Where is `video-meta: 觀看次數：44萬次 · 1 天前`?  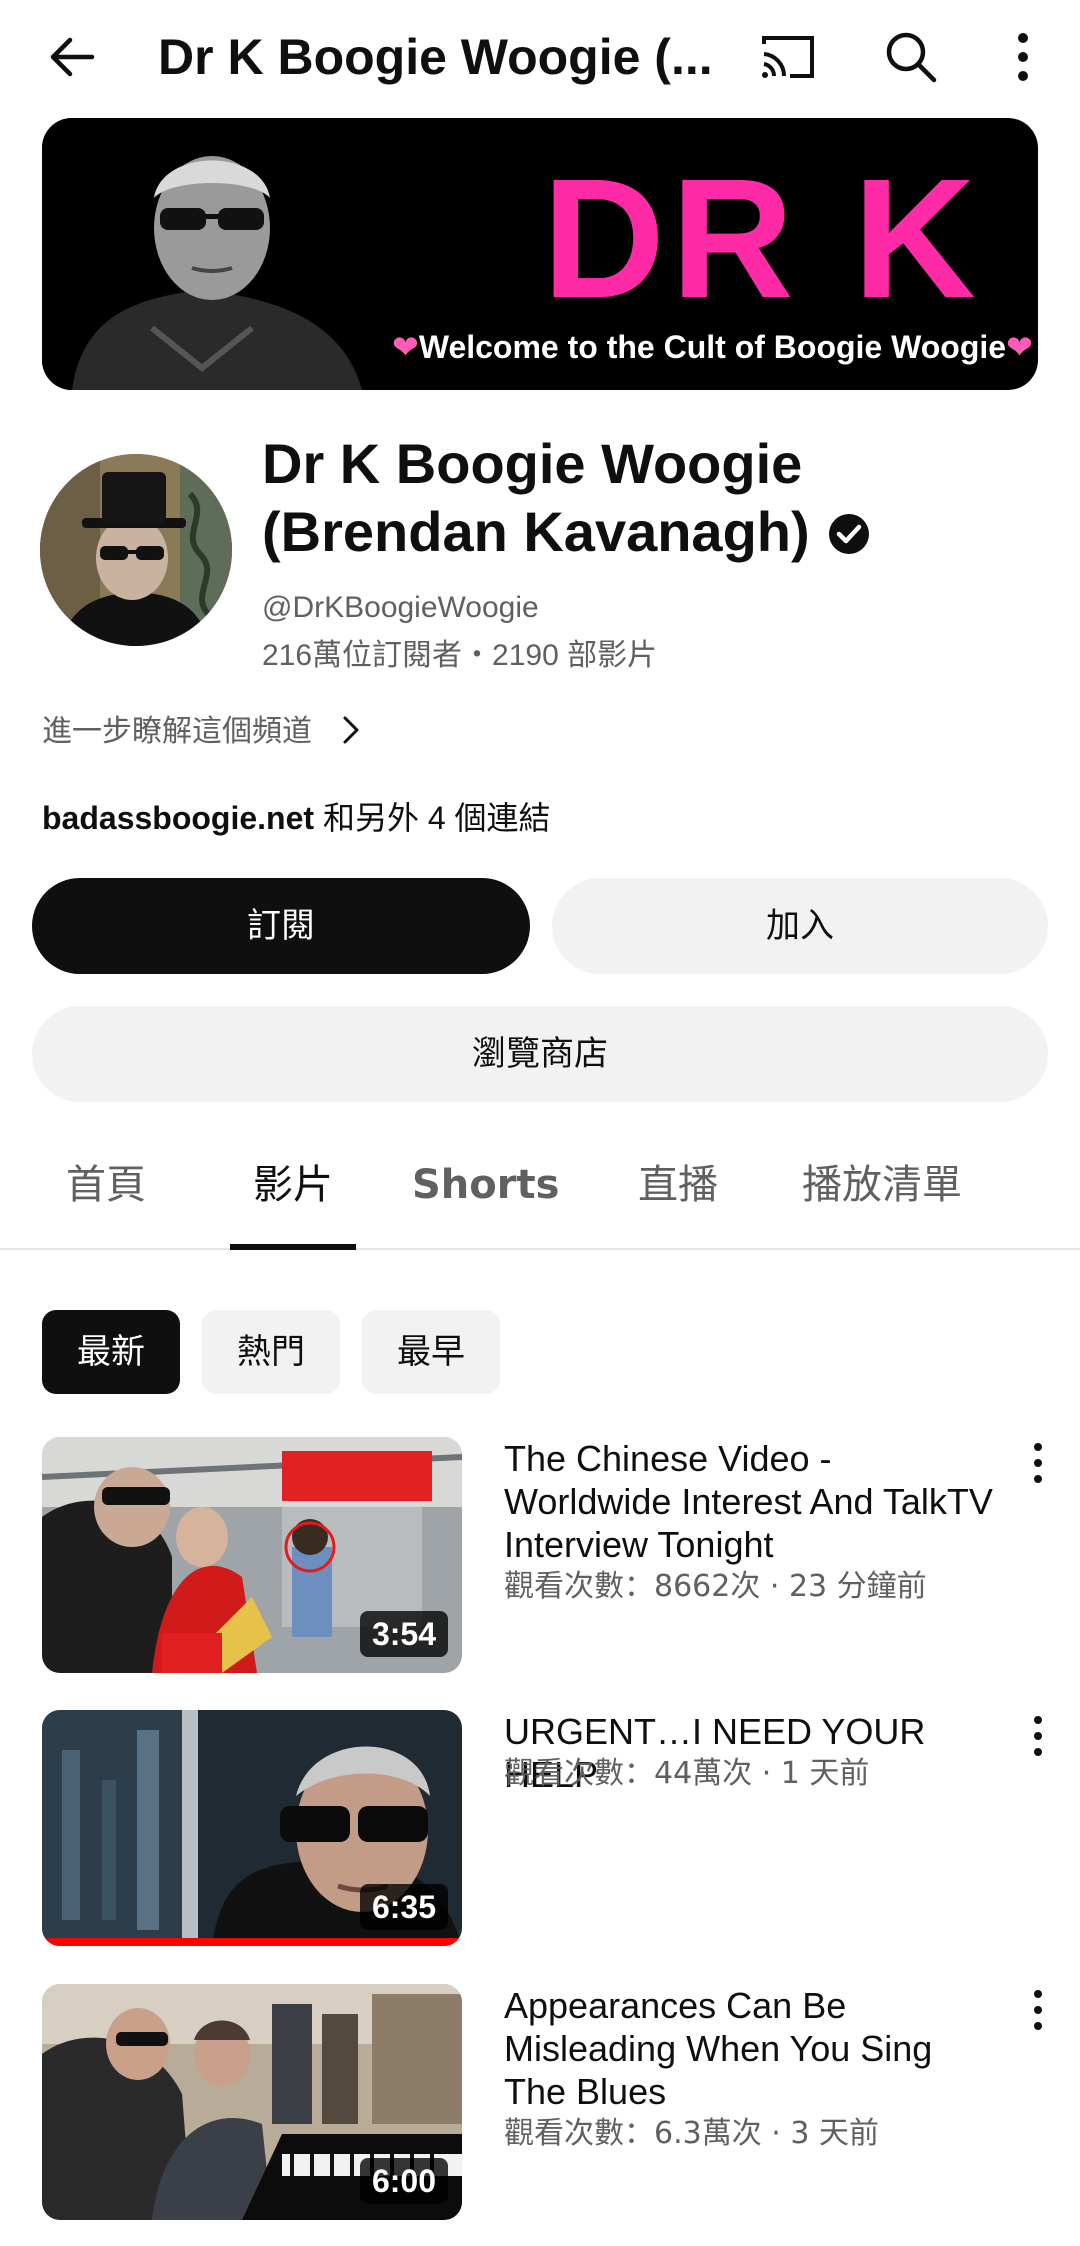
video-meta: 觀看次數：44萬次 · 1 天前 is located at coordinates (687, 1773).